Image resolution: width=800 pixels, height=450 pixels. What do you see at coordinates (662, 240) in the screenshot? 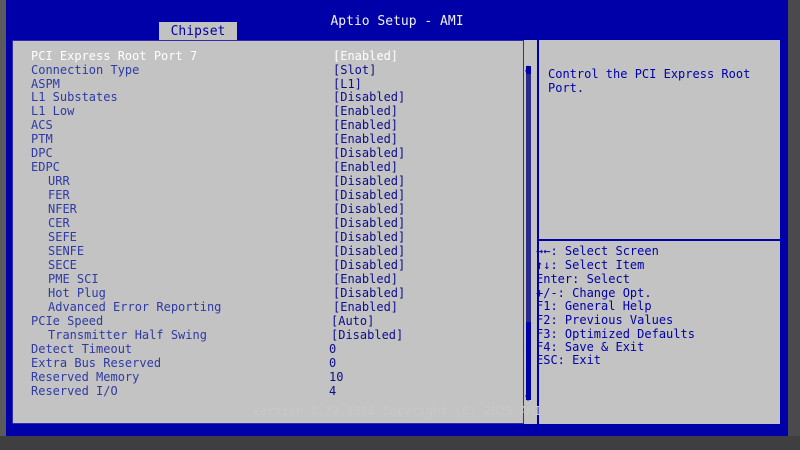
I see `help-divider` at bounding box center [662, 240].